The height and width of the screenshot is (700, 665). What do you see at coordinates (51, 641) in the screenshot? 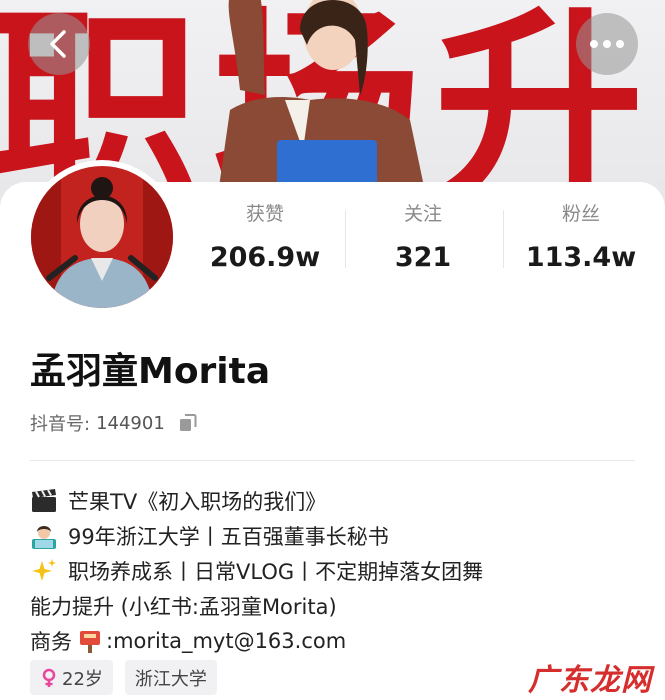
I see `bio-text: 商务` at bounding box center [51, 641].